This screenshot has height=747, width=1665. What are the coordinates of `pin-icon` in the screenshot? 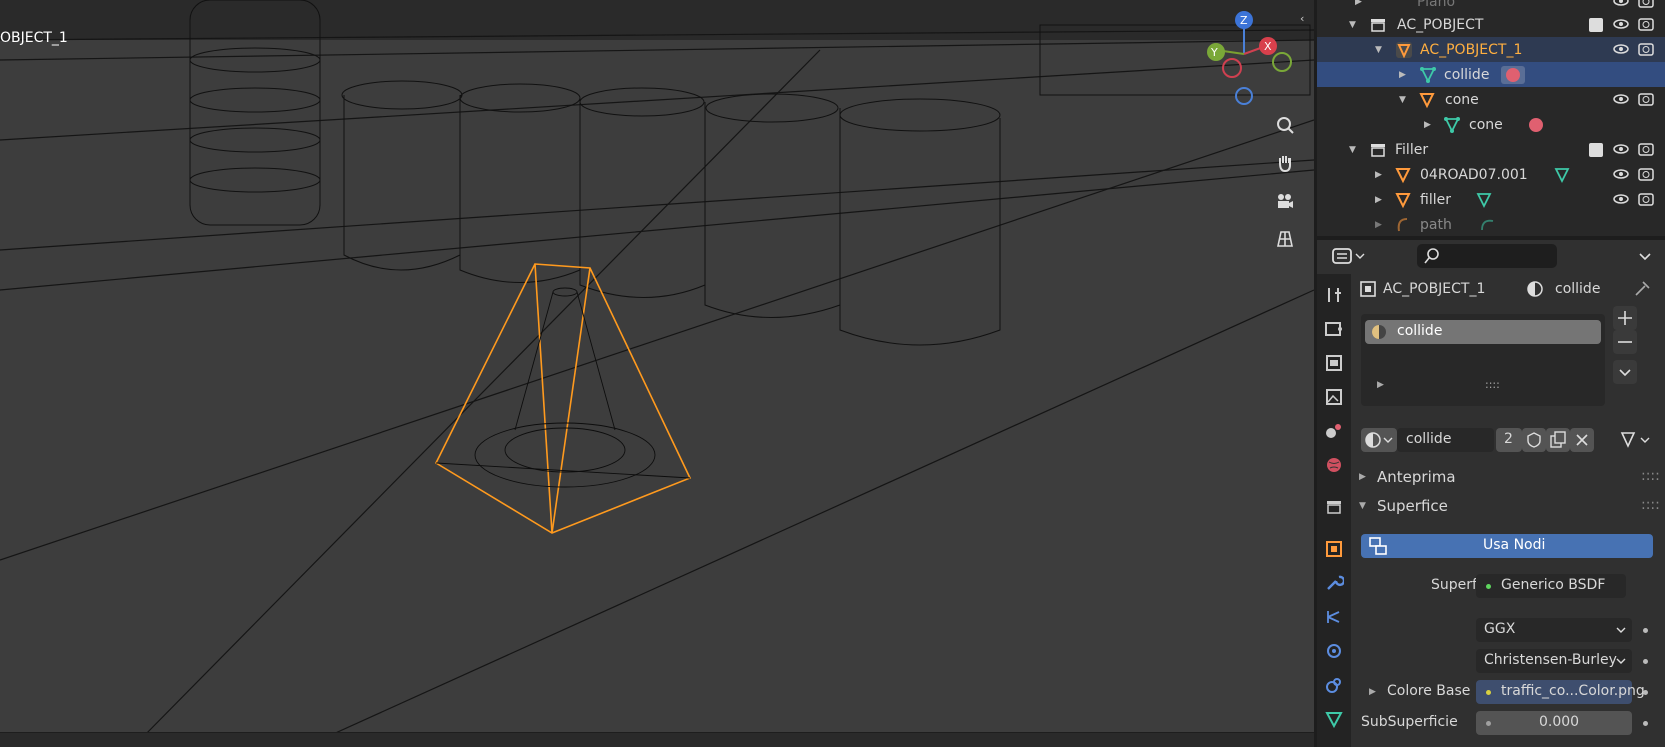 It's located at (1643, 290).